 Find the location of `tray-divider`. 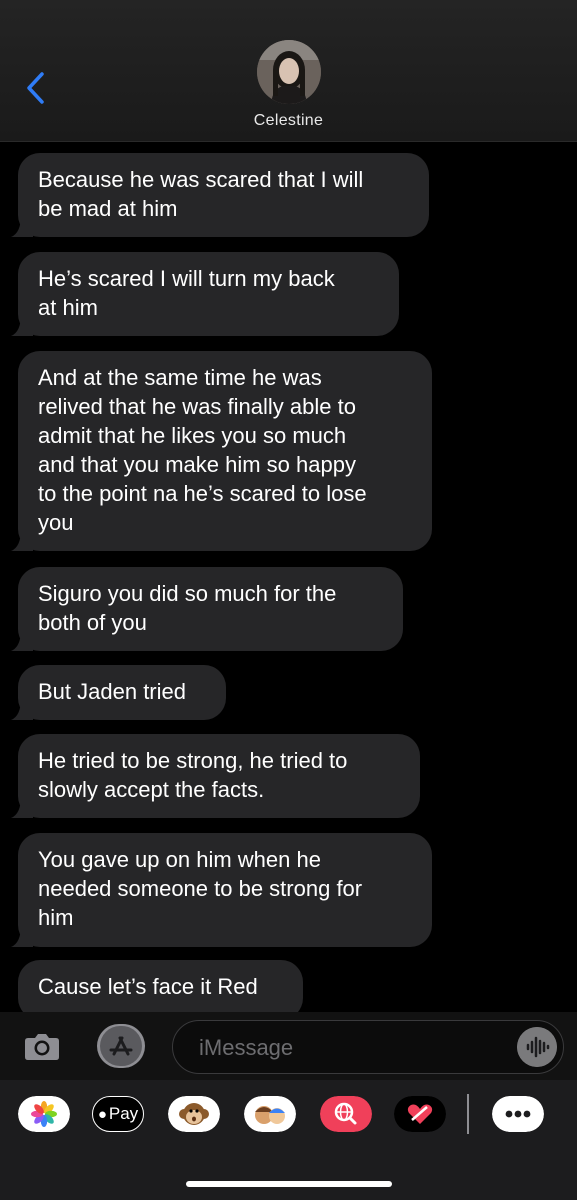

tray-divider is located at coordinates (468, 1114).